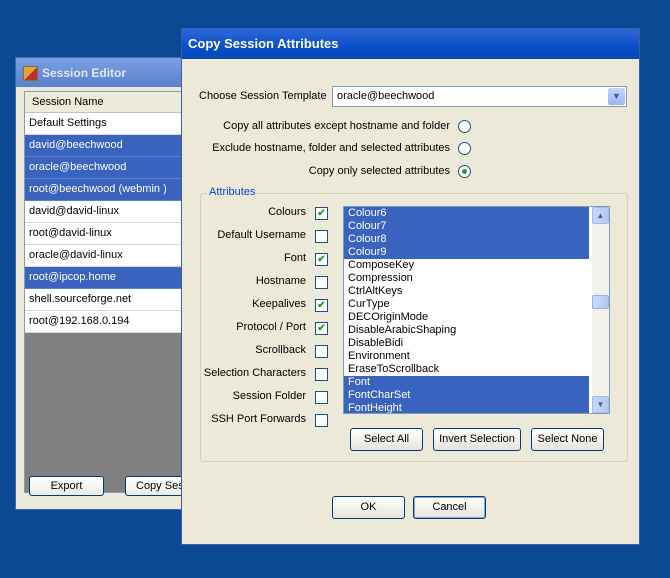 This screenshot has height=578, width=670. I want to click on option-copy-selected-label: Copy only selected attributes, so click(379, 171).